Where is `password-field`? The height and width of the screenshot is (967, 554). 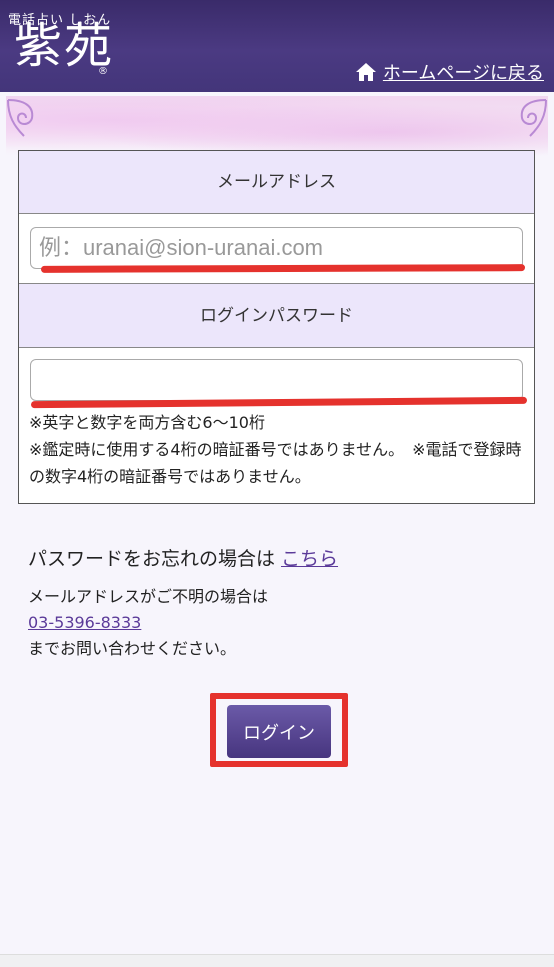
password-field is located at coordinates (276, 380).